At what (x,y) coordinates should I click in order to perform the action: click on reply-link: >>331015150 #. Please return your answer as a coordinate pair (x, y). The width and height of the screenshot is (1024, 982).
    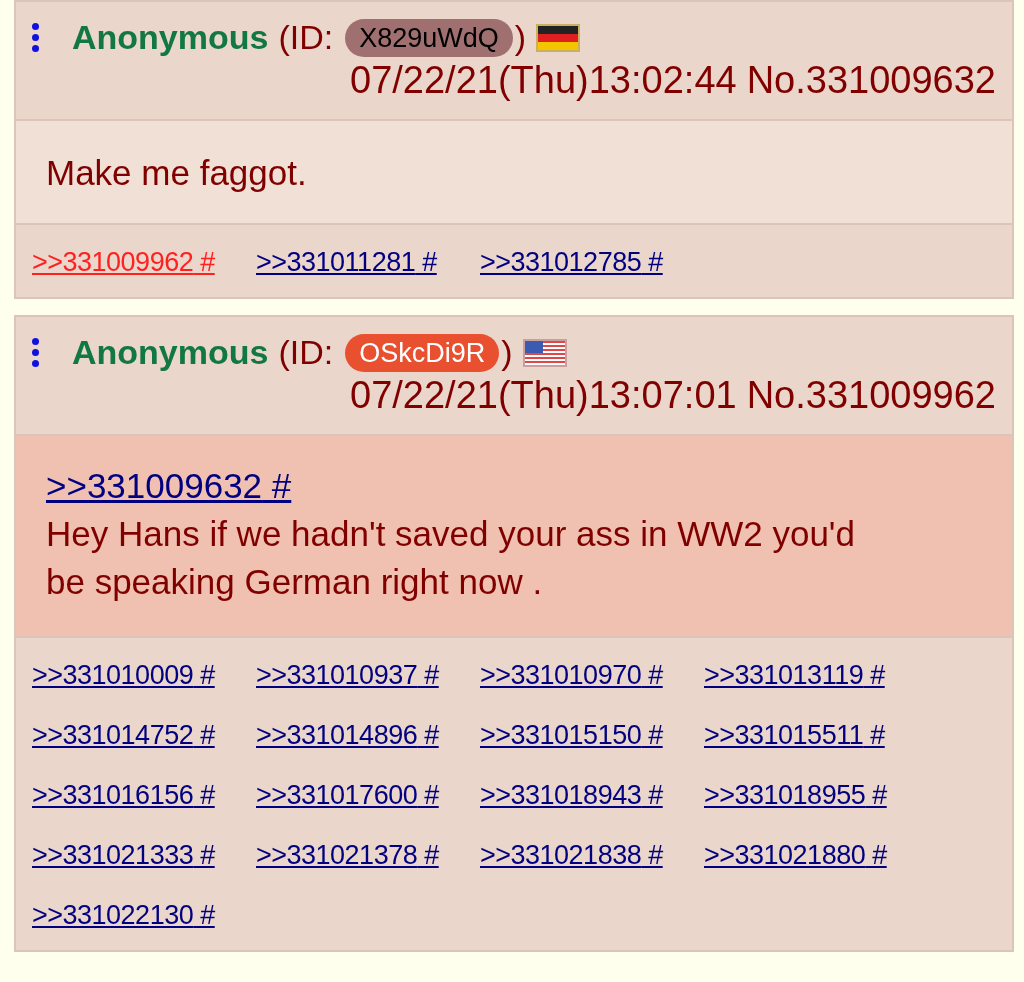
    Looking at the image, I should click on (571, 735).